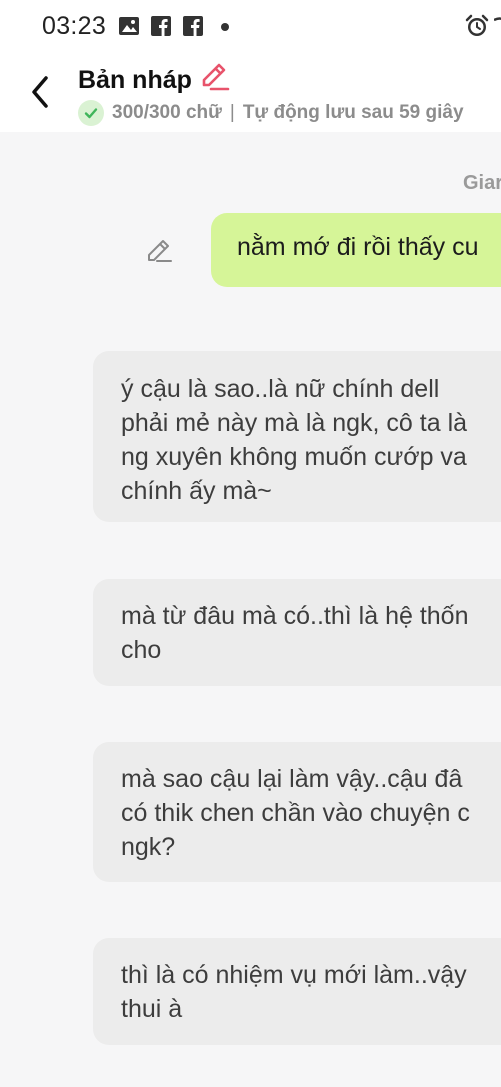 This screenshot has height=1087, width=501. Describe the element at coordinates (477, 28) in the screenshot. I see `alarm-icon` at that location.